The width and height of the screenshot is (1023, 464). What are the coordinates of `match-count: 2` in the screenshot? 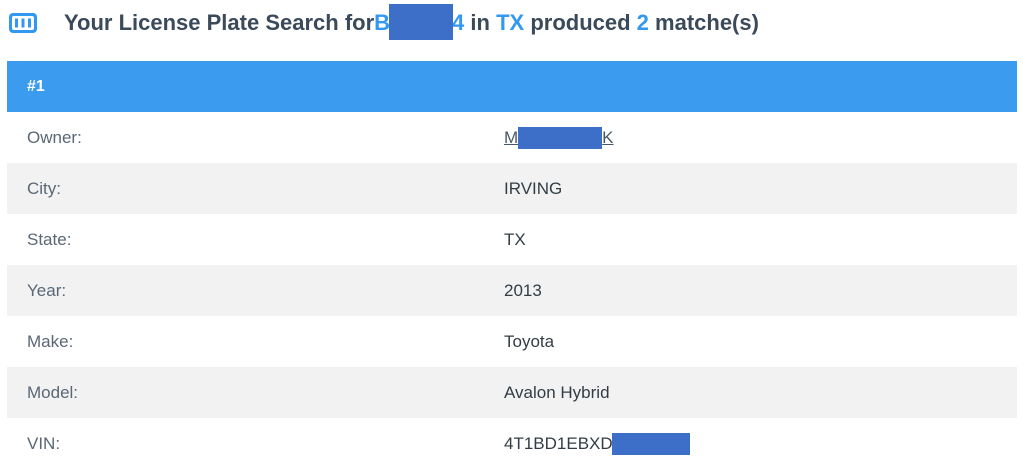 It's located at (642, 22).